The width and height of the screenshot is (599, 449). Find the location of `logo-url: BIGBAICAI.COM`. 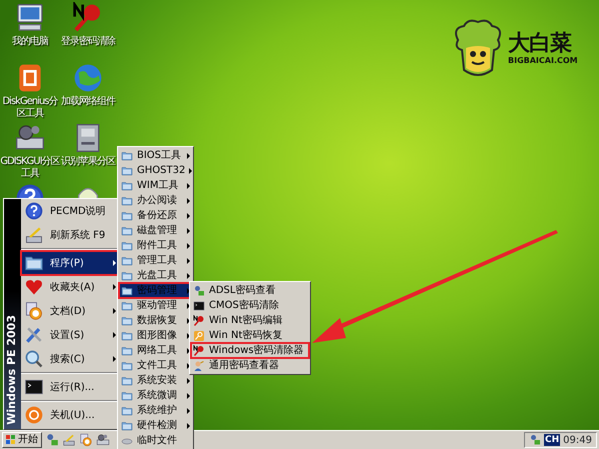

logo-url: BIGBAICAI.COM is located at coordinates (543, 61).